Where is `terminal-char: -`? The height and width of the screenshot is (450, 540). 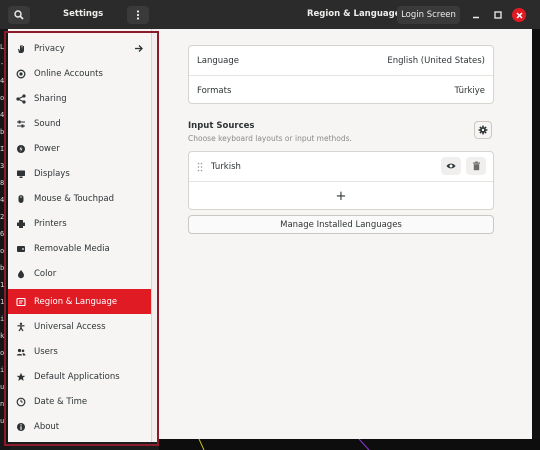 terminal-char: - is located at coordinates (2, 64).